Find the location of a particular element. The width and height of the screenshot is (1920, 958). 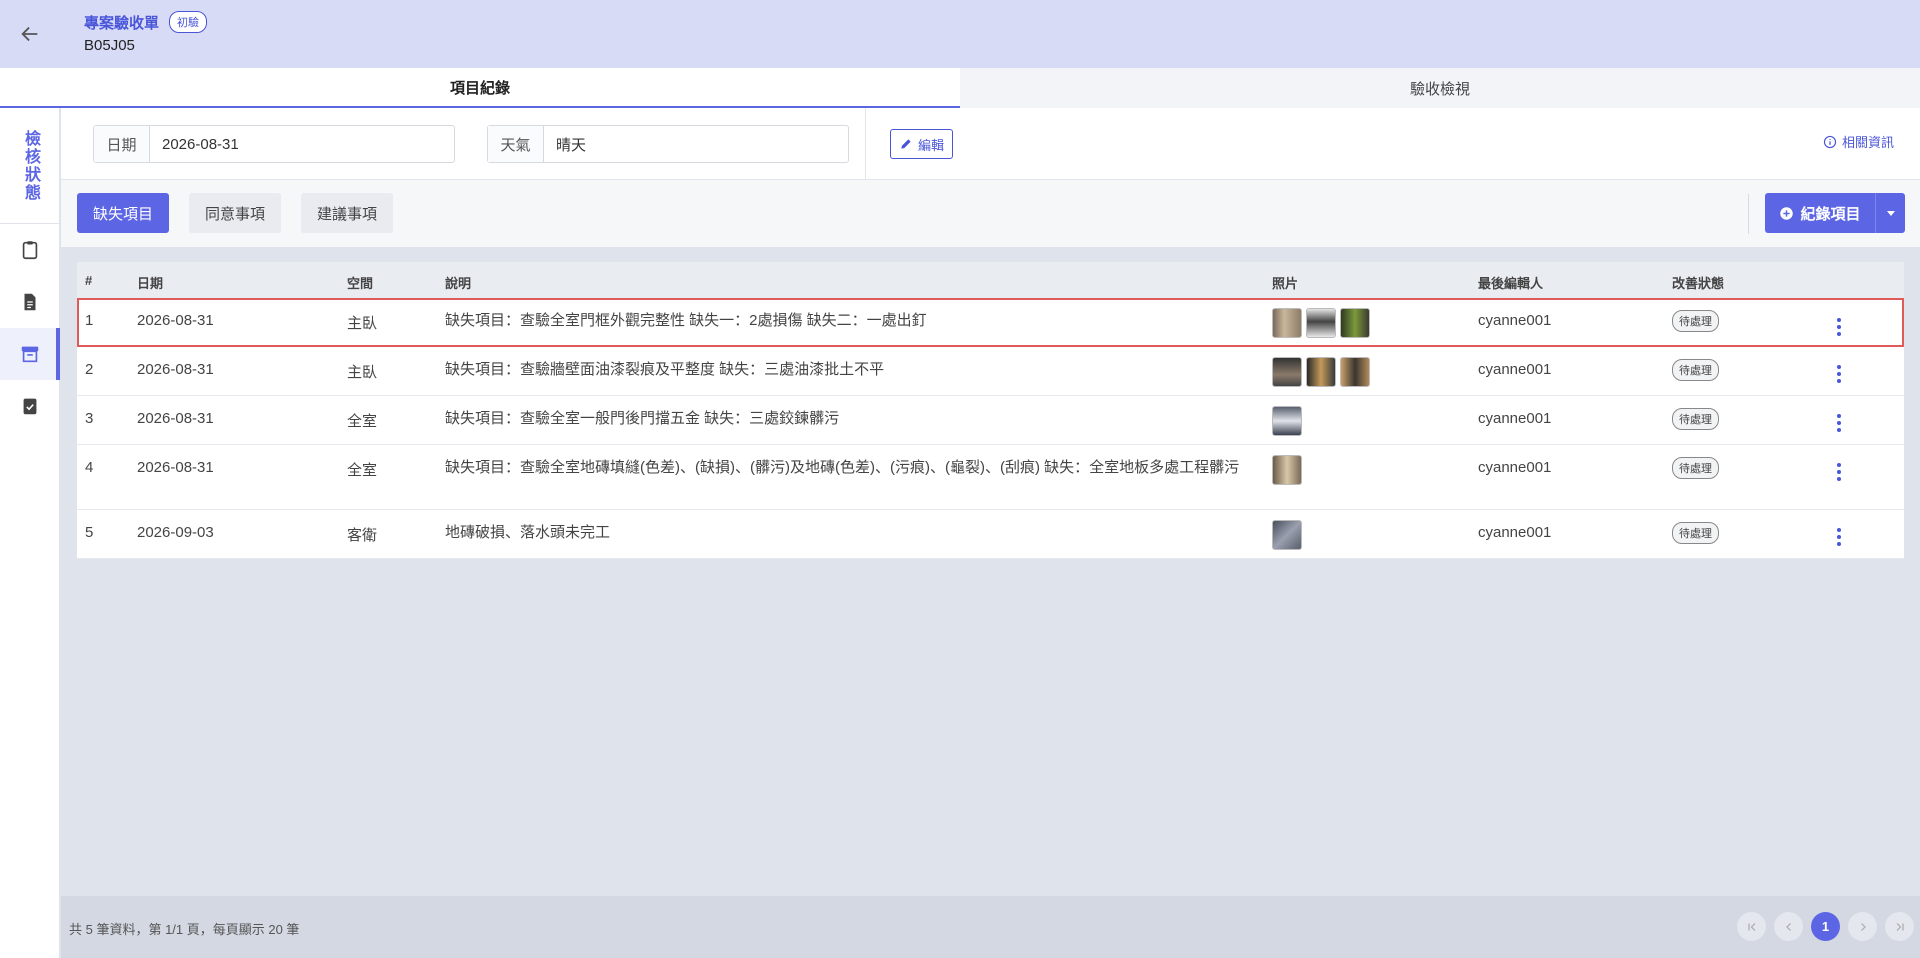

document-icon is located at coordinates (30, 302).